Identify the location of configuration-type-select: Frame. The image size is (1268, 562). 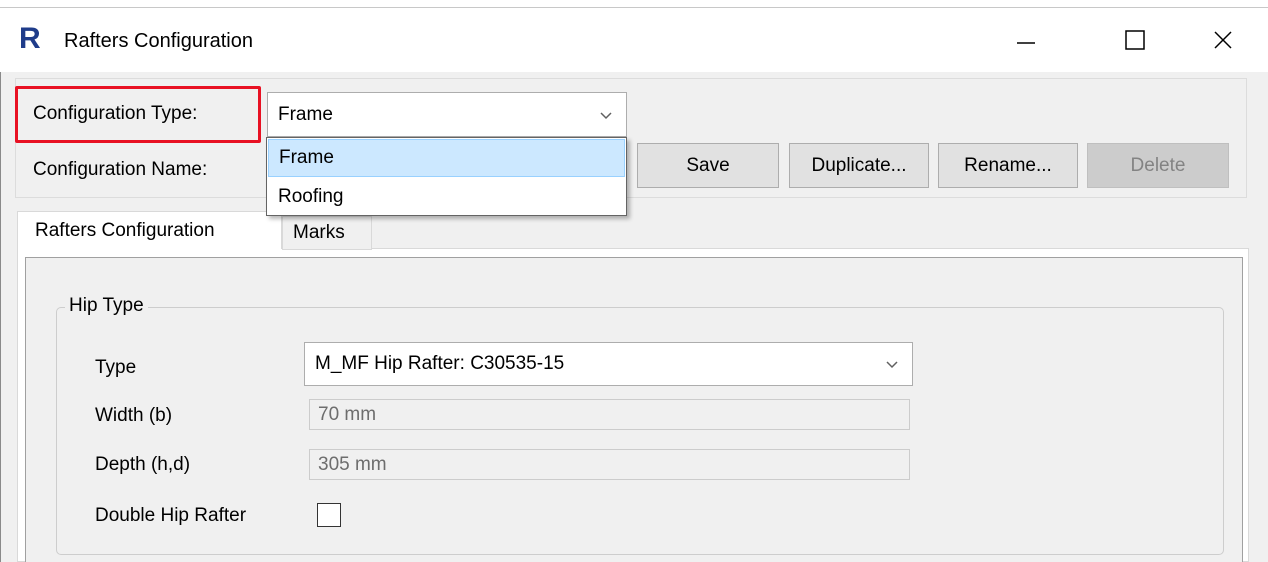
(447, 114).